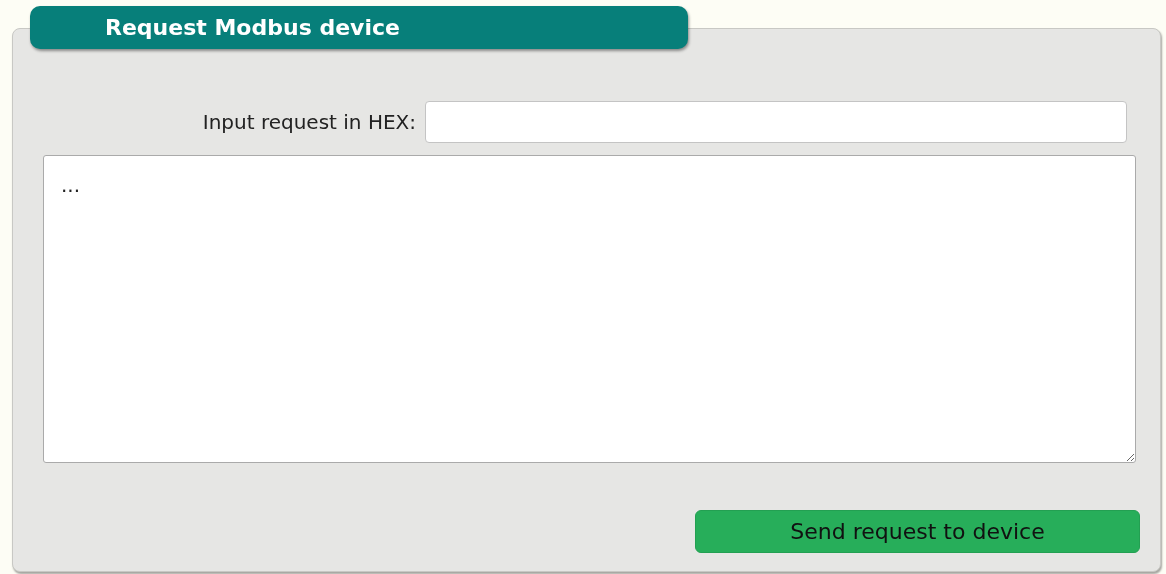 This screenshot has width=1166, height=574. I want to click on hex-input-field, so click(776, 122).